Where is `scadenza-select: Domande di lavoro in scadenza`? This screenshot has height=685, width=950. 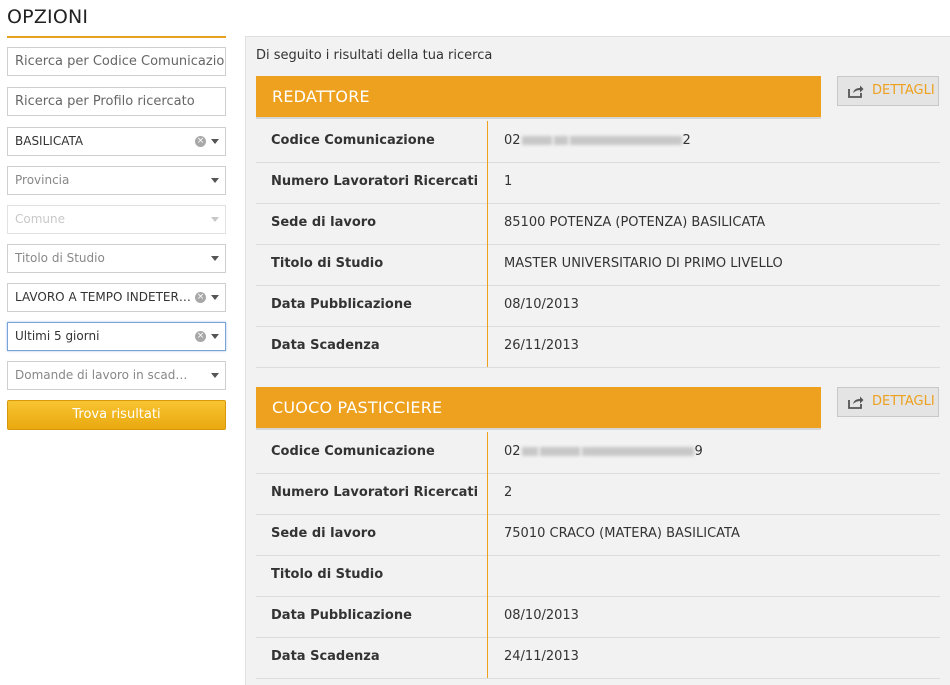
scadenza-select: Domande di lavoro in scadenza is located at coordinates (116, 375).